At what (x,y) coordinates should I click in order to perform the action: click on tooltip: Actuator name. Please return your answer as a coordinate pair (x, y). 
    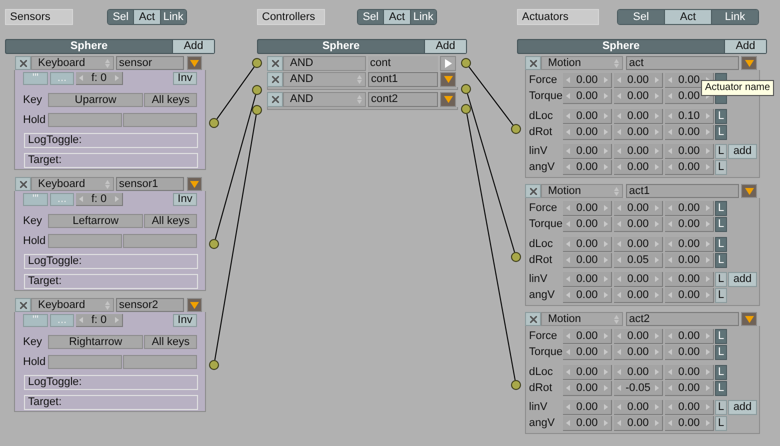
    Looking at the image, I should click on (737, 88).